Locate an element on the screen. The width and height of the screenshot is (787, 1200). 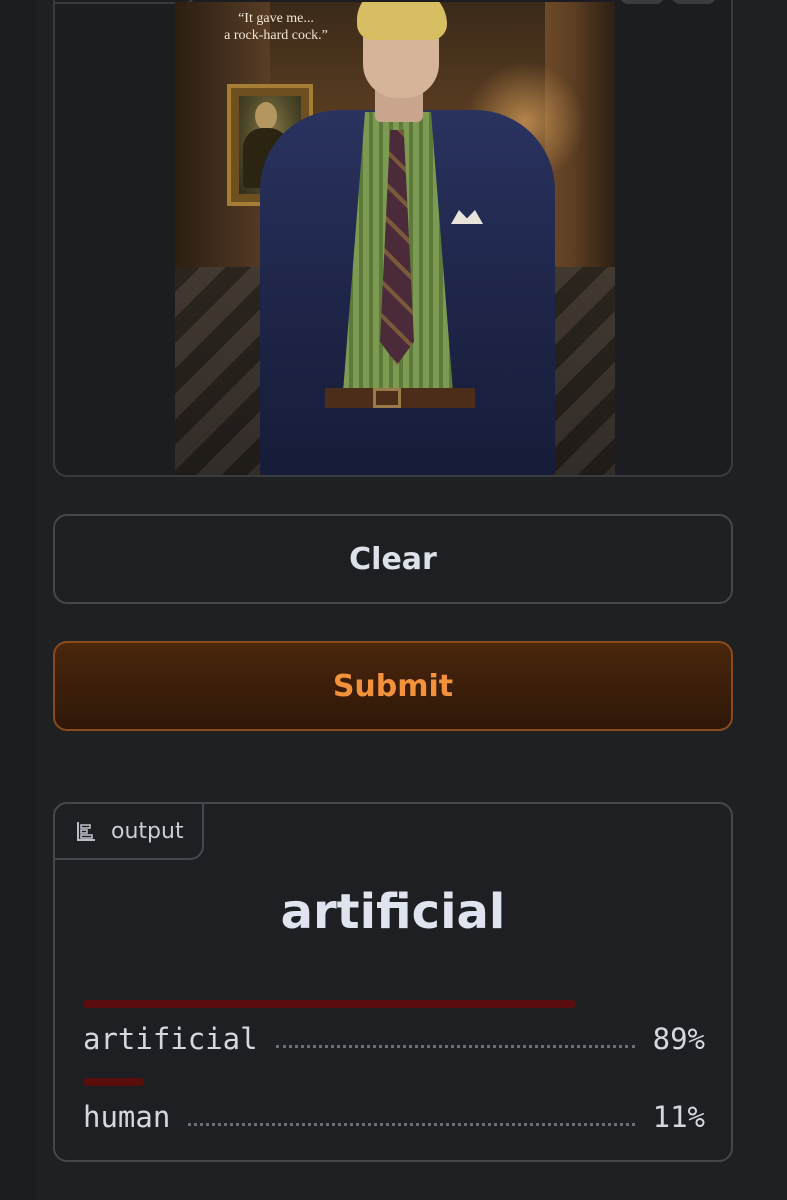
clear-button: Clear is located at coordinates (393, 559).